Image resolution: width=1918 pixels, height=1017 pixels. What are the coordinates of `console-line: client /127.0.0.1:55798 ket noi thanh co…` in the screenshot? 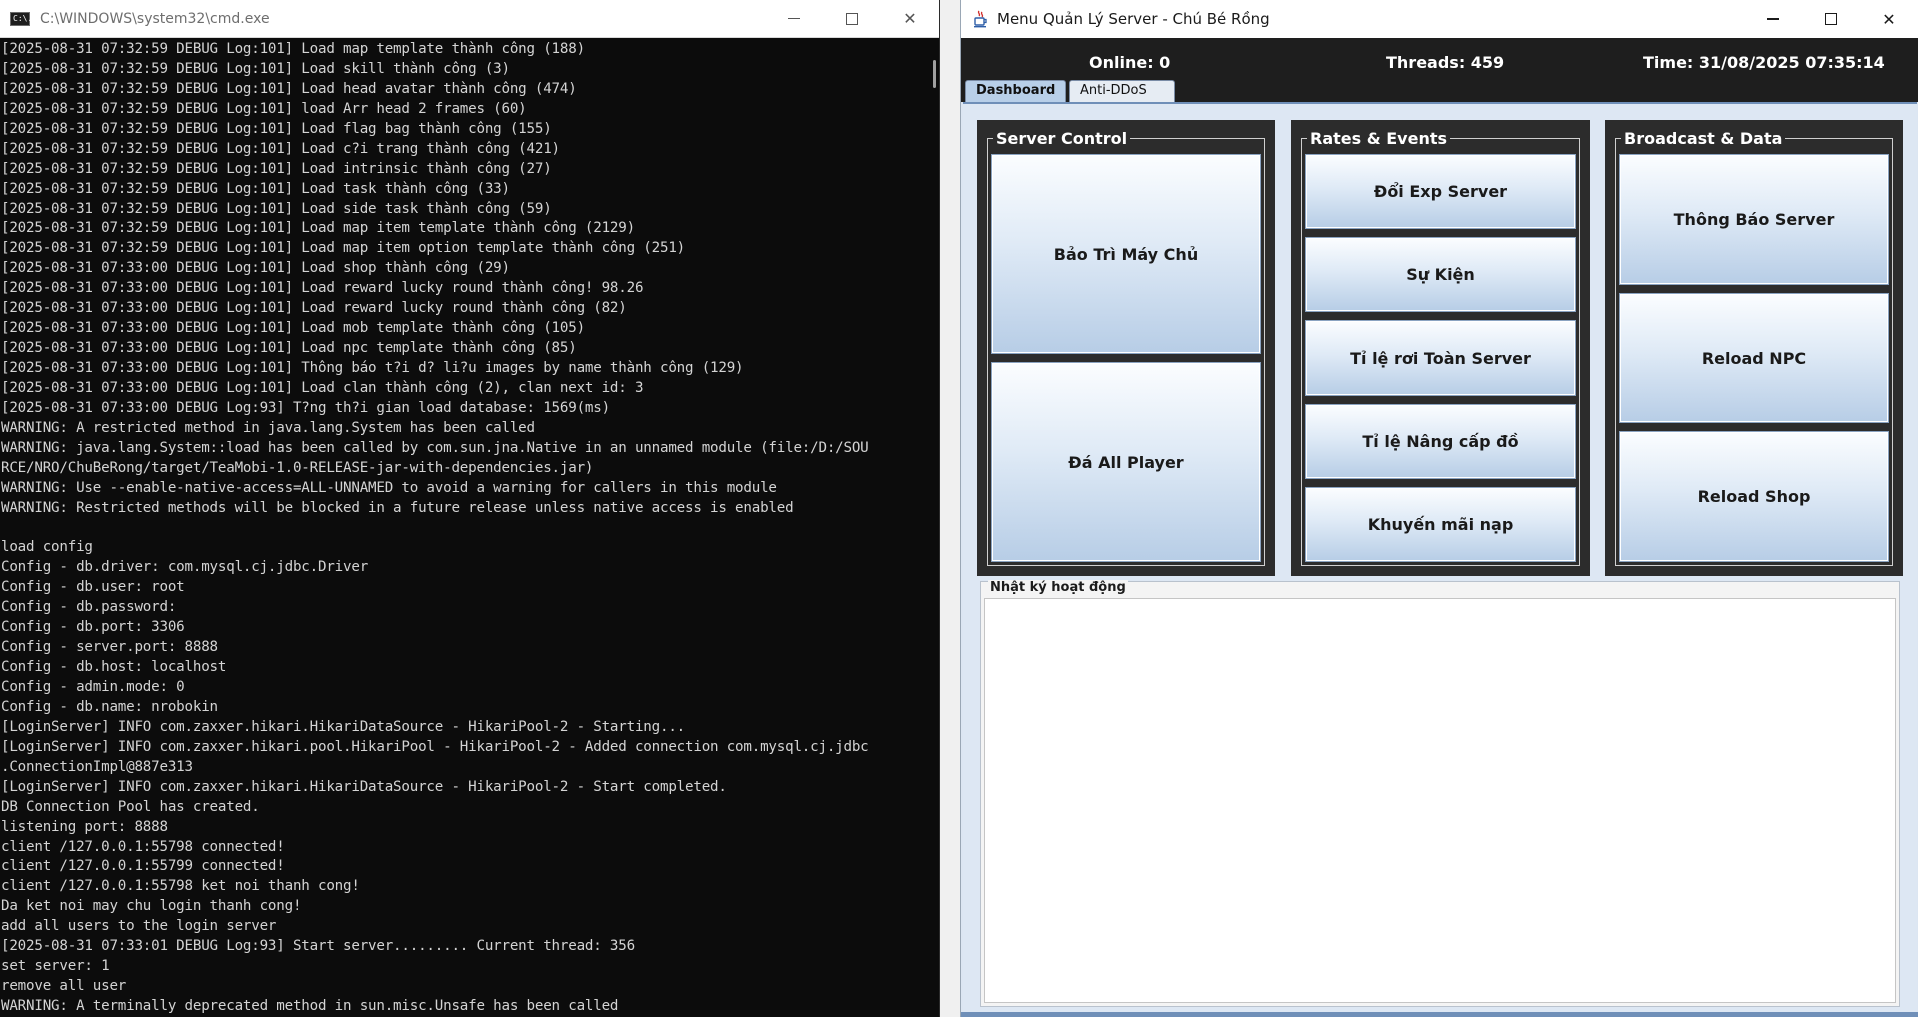 It's located at (180, 886).